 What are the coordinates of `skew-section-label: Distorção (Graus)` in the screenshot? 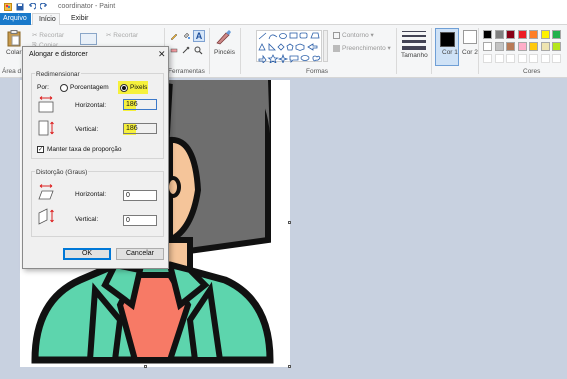 It's located at (62, 172).